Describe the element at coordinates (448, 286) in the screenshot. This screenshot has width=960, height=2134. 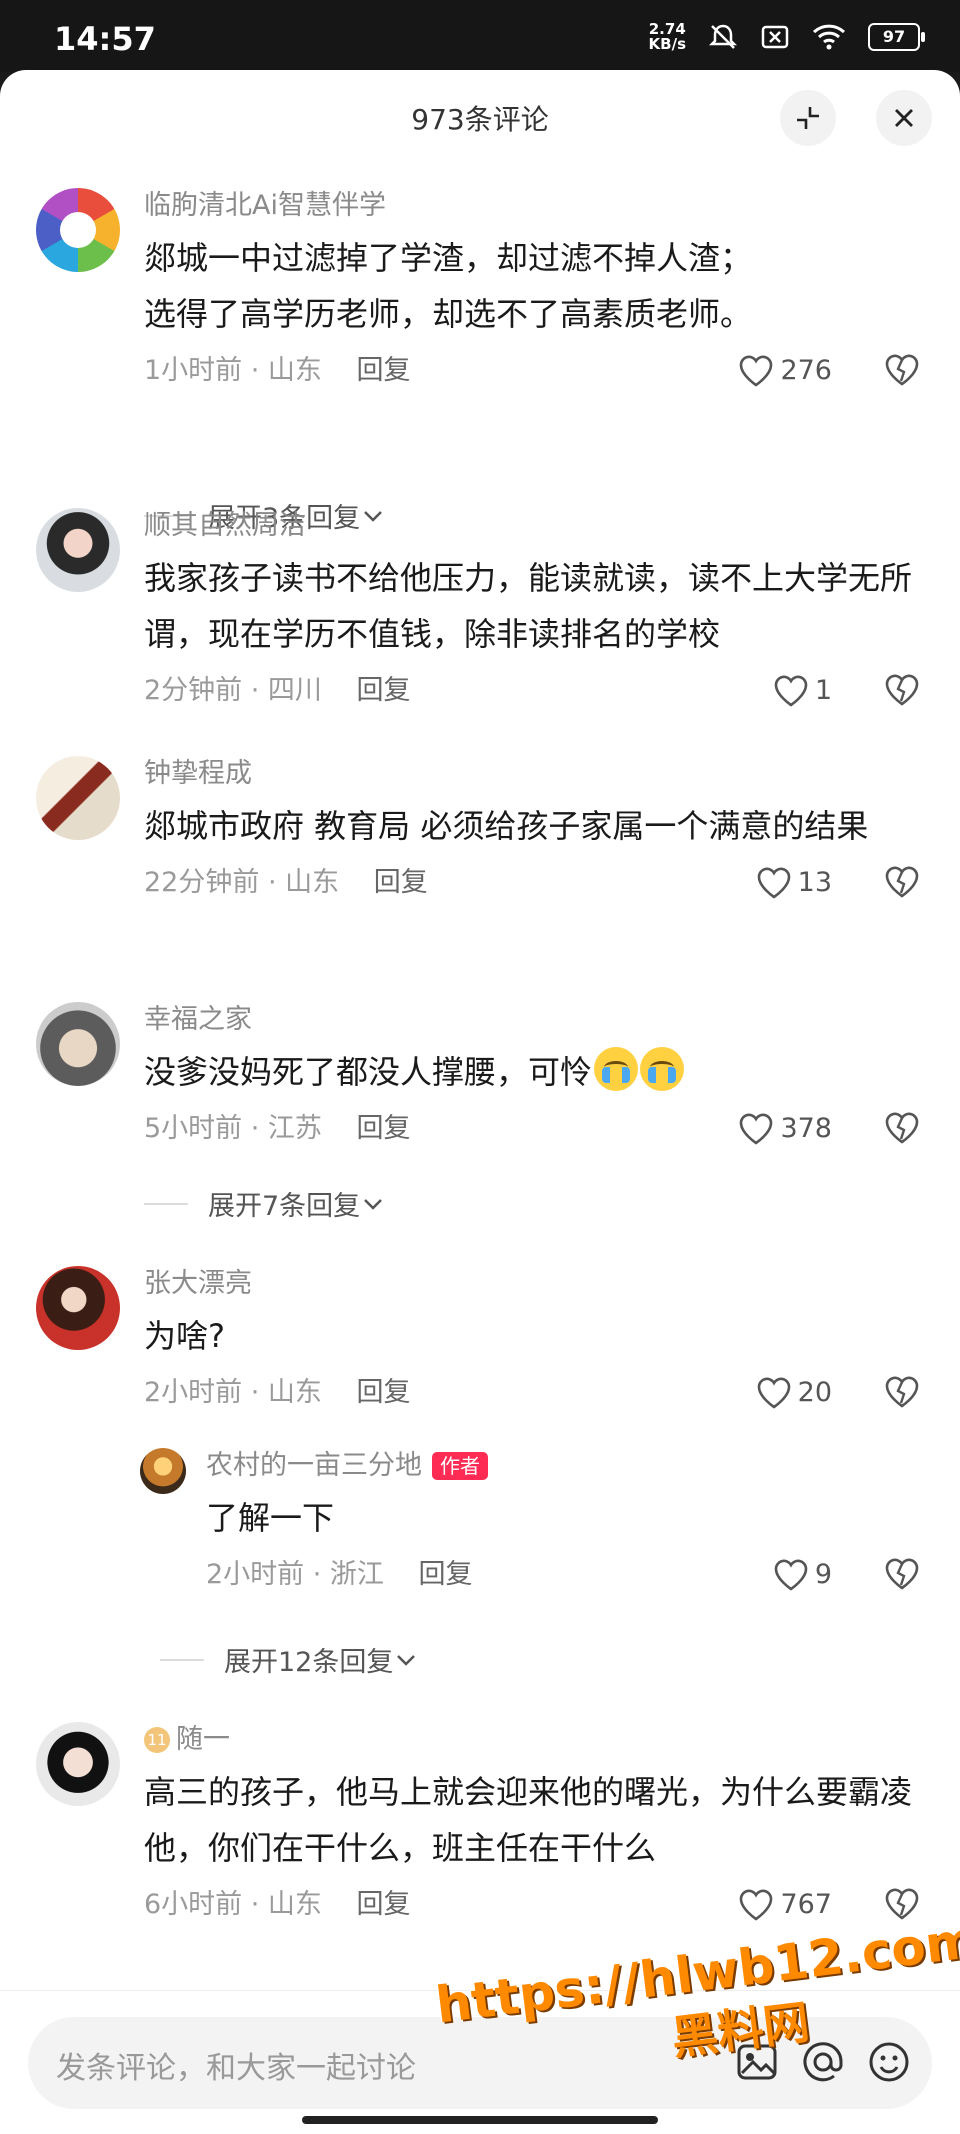
I see `comment-text: 郯城一中过滤掉了学渣，却过滤不掉人渣； 选得了高学历老师，却选不了高素质老师。` at that location.